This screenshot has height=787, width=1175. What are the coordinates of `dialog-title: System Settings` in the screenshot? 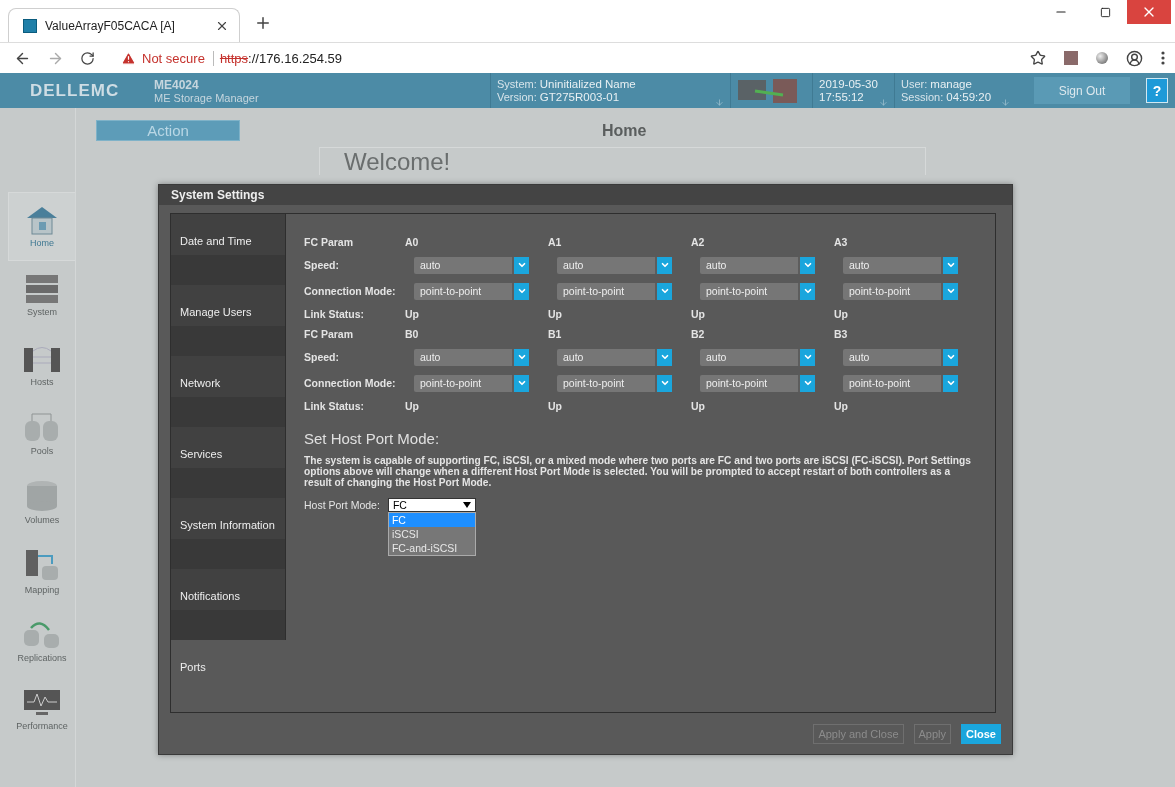 It's located at (585, 195).